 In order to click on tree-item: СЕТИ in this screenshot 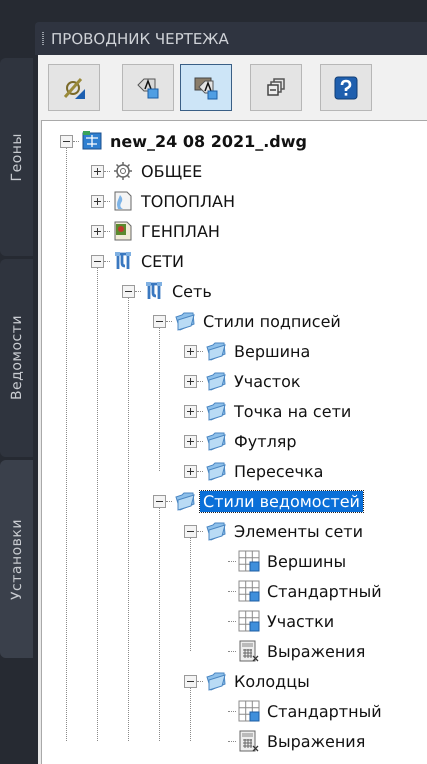, I will do `click(163, 261)`.